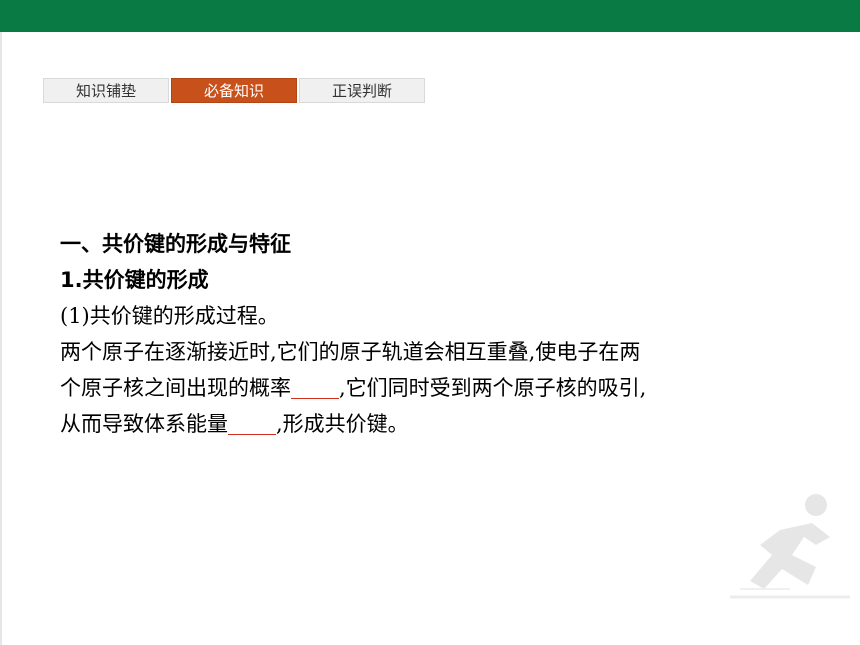  I want to click on paragraph-line-2: 个原子核之间出现的概率 ,它们同时受到两个原子核的吸引,, so click(430, 388).